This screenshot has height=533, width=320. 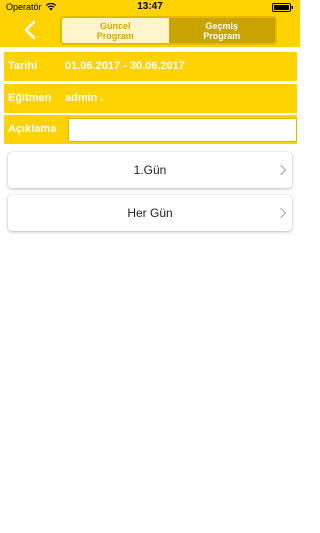 I want to click on description-row: Açıklama, so click(x=150, y=129).